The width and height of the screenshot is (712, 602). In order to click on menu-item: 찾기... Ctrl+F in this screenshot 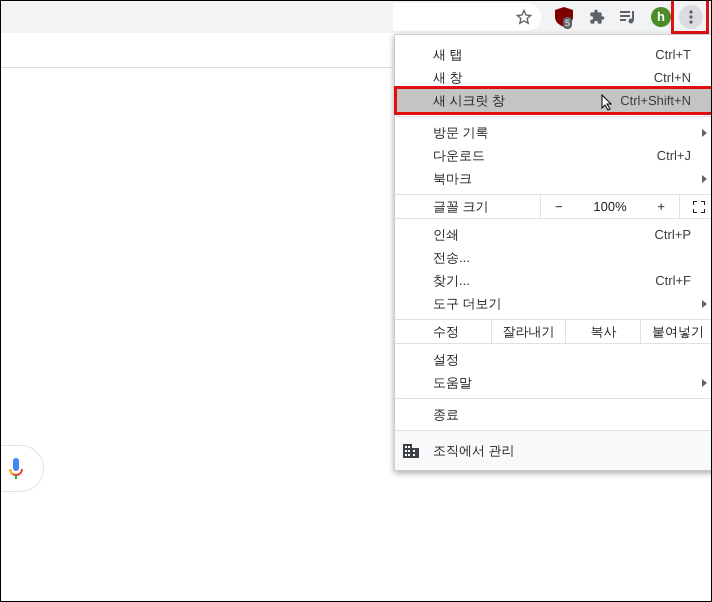, I will do `click(553, 280)`.